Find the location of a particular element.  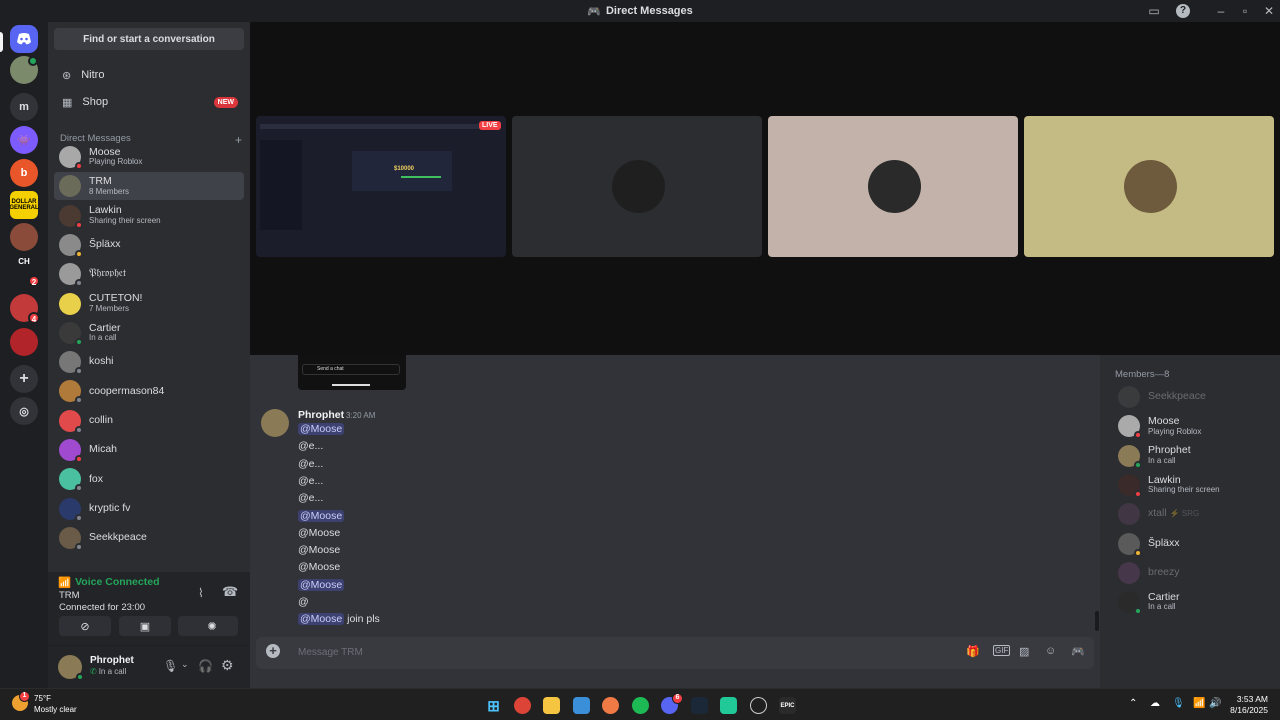

screen-share-button: ▣ is located at coordinates (145, 626).